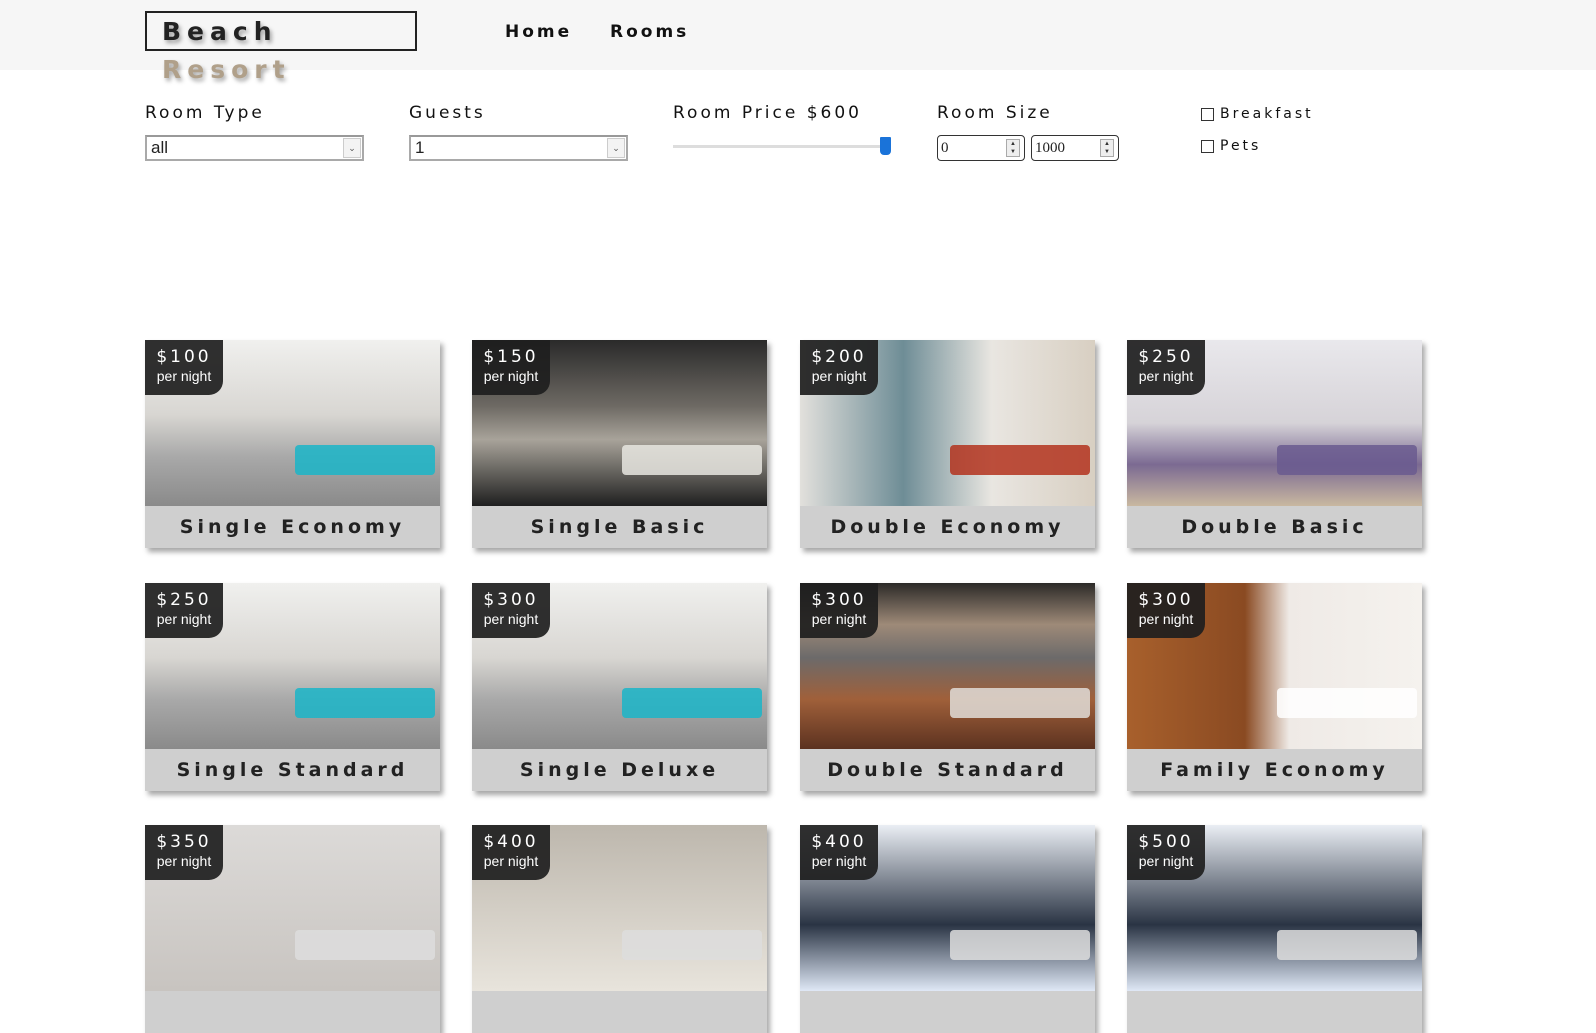 The width and height of the screenshot is (1596, 1033). I want to click on room-image: $150 per night, so click(619, 423).